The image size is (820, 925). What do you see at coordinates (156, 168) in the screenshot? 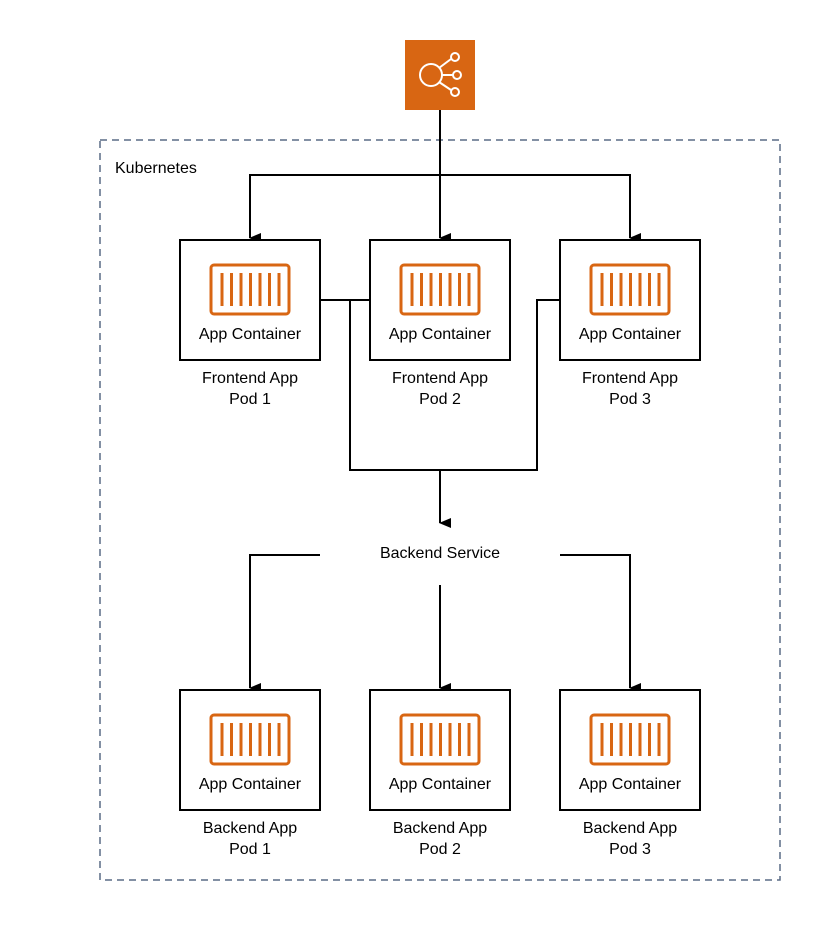
I see `cluster-label: Kubernetes` at bounding box center [156, 168].